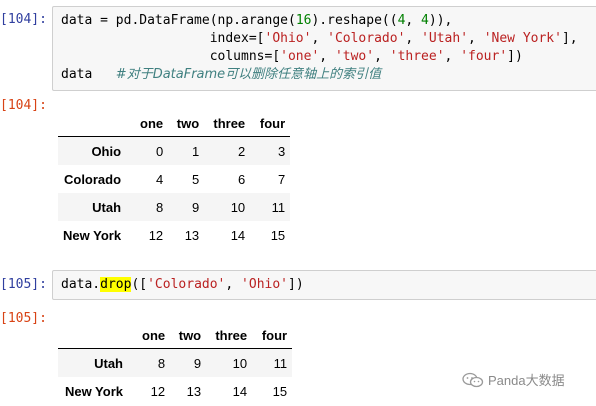 The width and height of the screenshot is (596, 406). I want to click on input-prompt-105: [105]:, so click(23, 284).